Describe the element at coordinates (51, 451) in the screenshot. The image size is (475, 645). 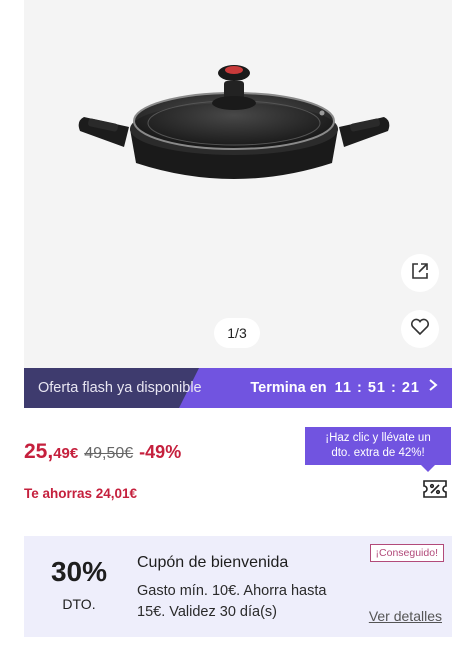
I see `current-price: 25,49€` at that location.